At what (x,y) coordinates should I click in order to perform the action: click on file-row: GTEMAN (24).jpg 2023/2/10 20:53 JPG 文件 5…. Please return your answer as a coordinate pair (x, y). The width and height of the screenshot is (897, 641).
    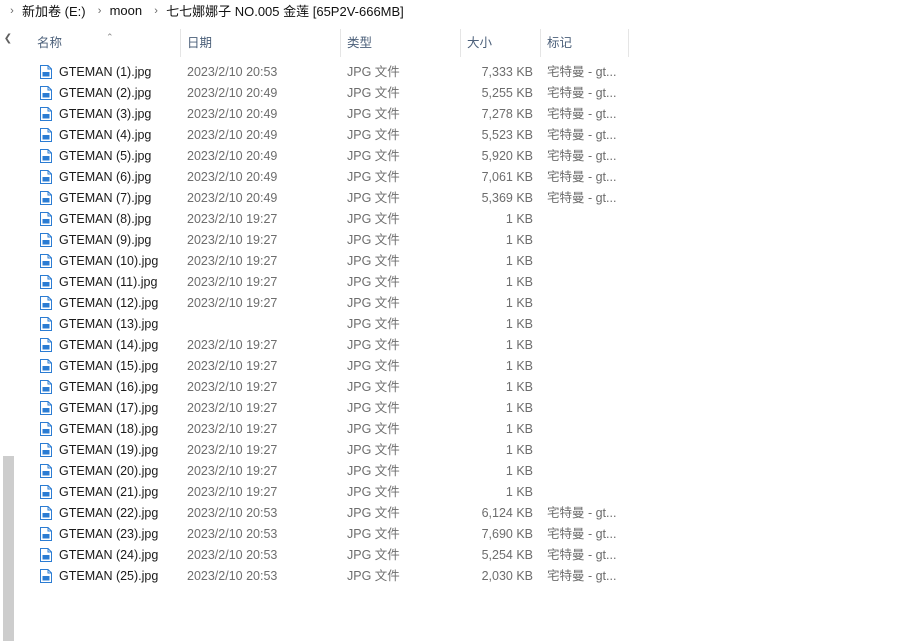
    Looking at the image, I should click on (336, 555).